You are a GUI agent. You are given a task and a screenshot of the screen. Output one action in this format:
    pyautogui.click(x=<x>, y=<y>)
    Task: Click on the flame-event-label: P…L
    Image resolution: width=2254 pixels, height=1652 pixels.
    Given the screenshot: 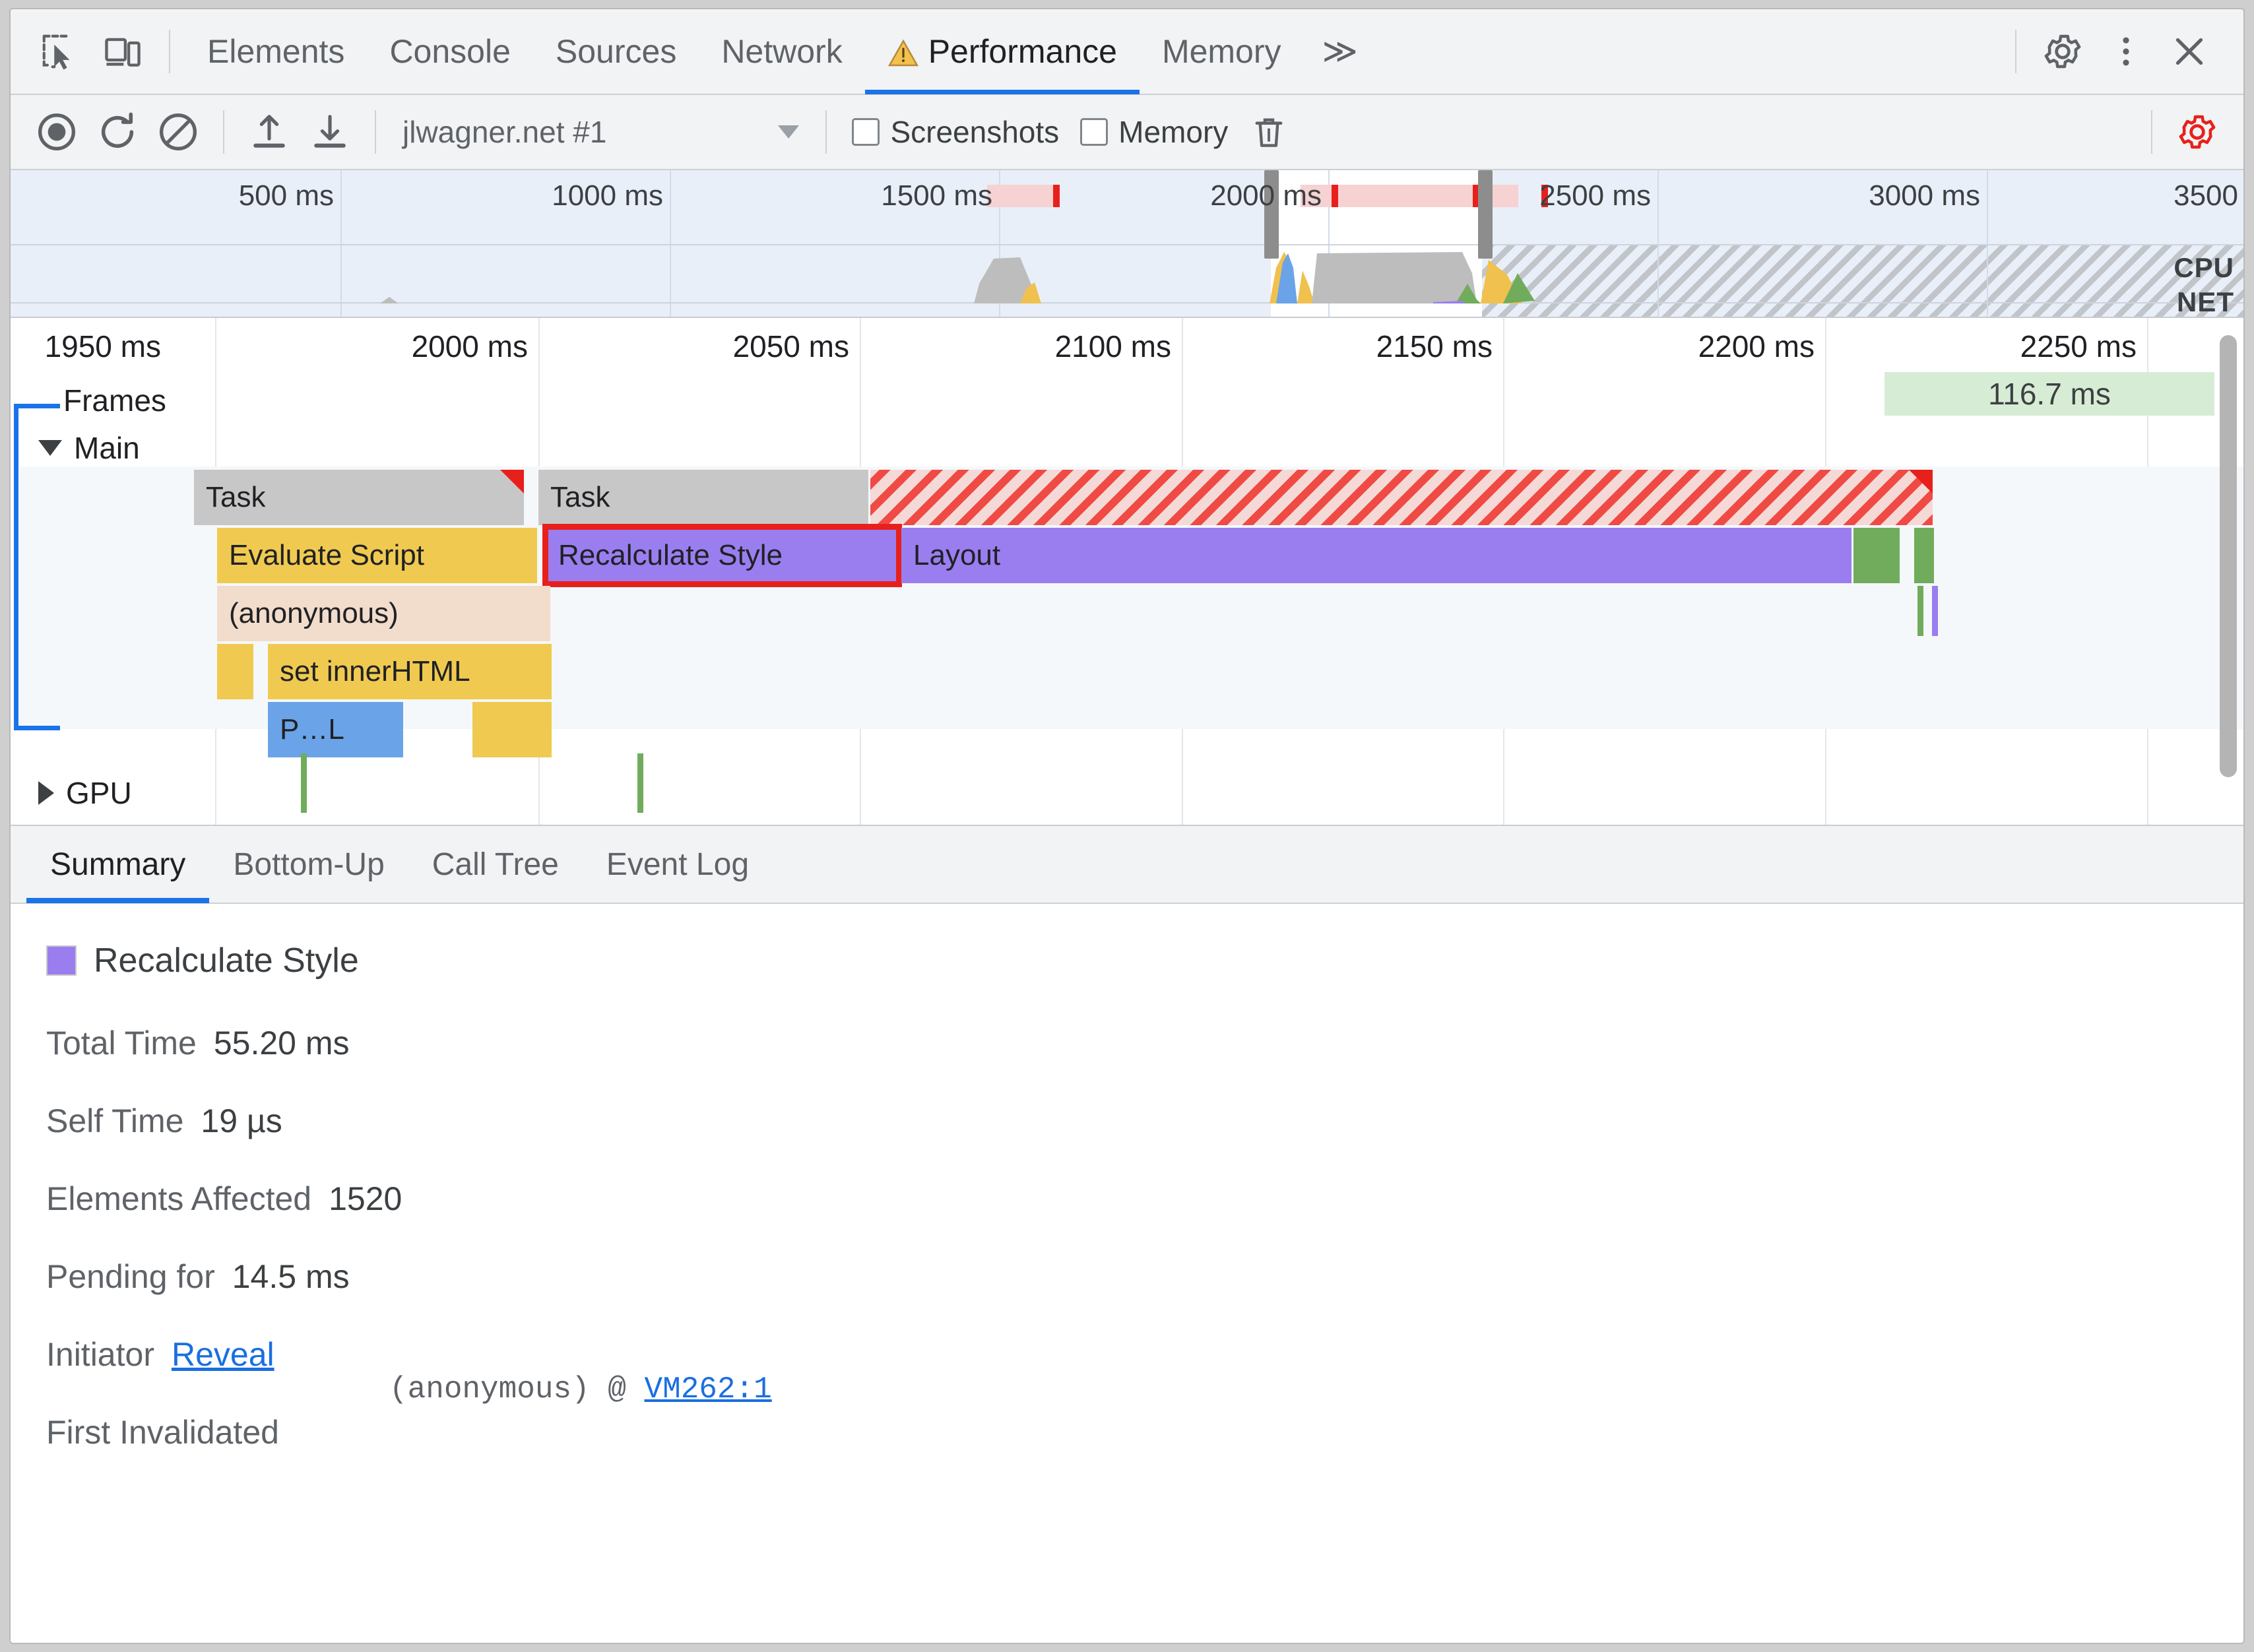 What is the action you would take?
    pyautogui.click(x=312, y=729)
    